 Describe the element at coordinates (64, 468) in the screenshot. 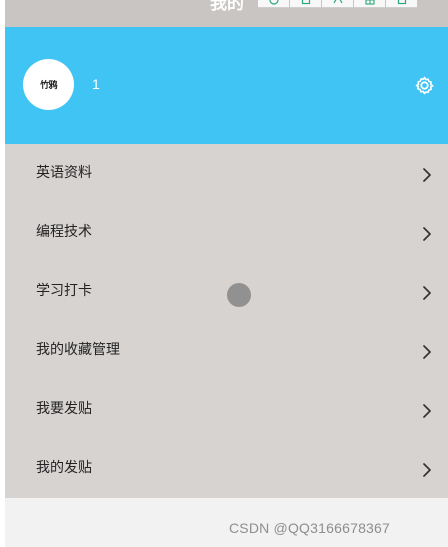

I see `menu-item-label: 我的发贴` at that location.